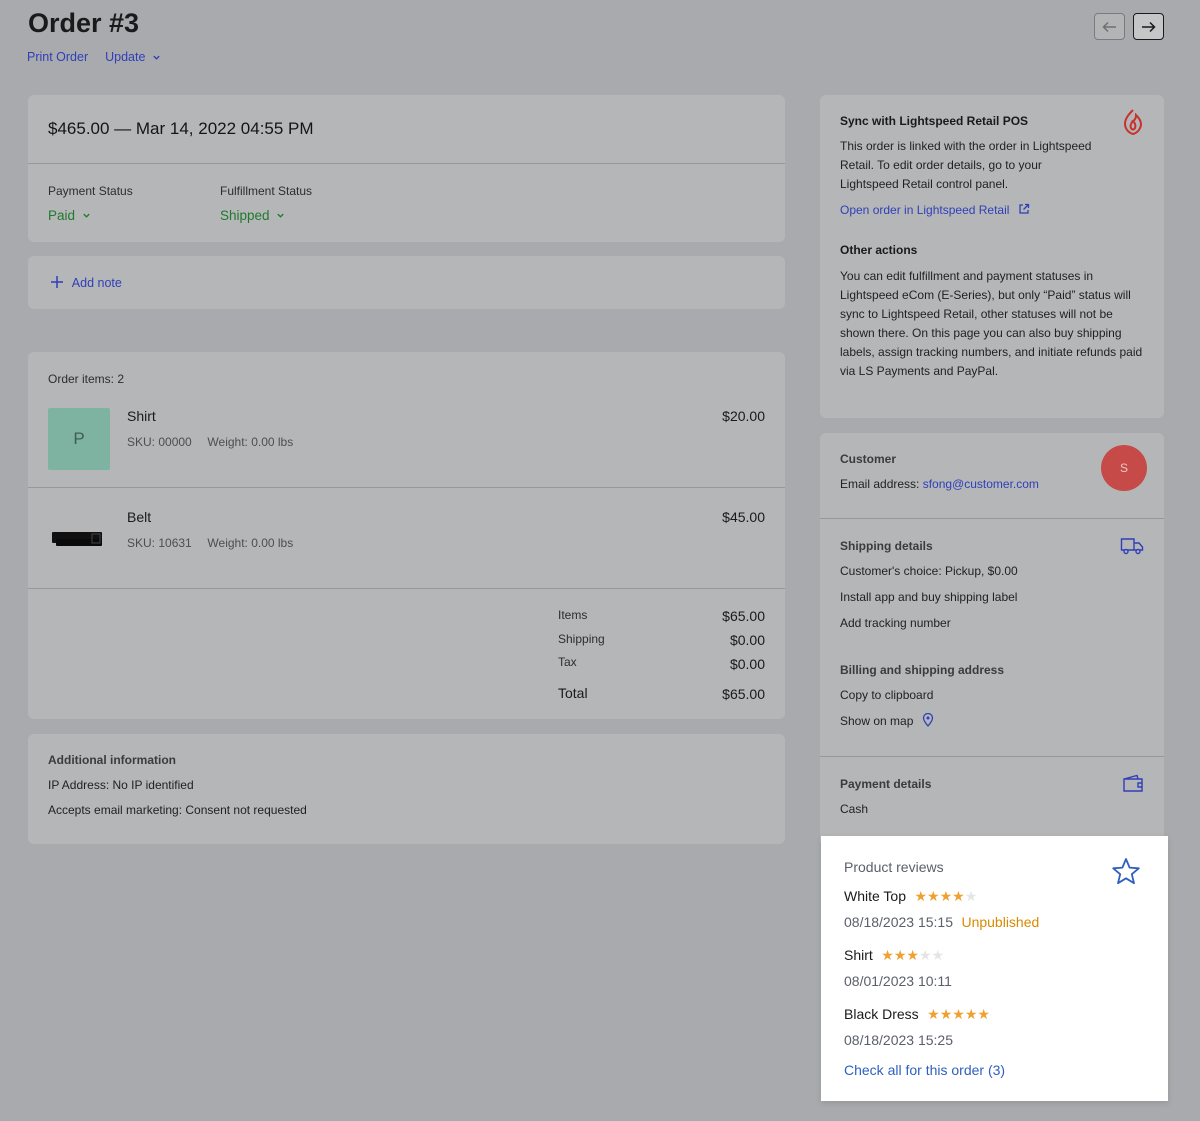  I want to click on map-pin-icon, so click(927, 719).